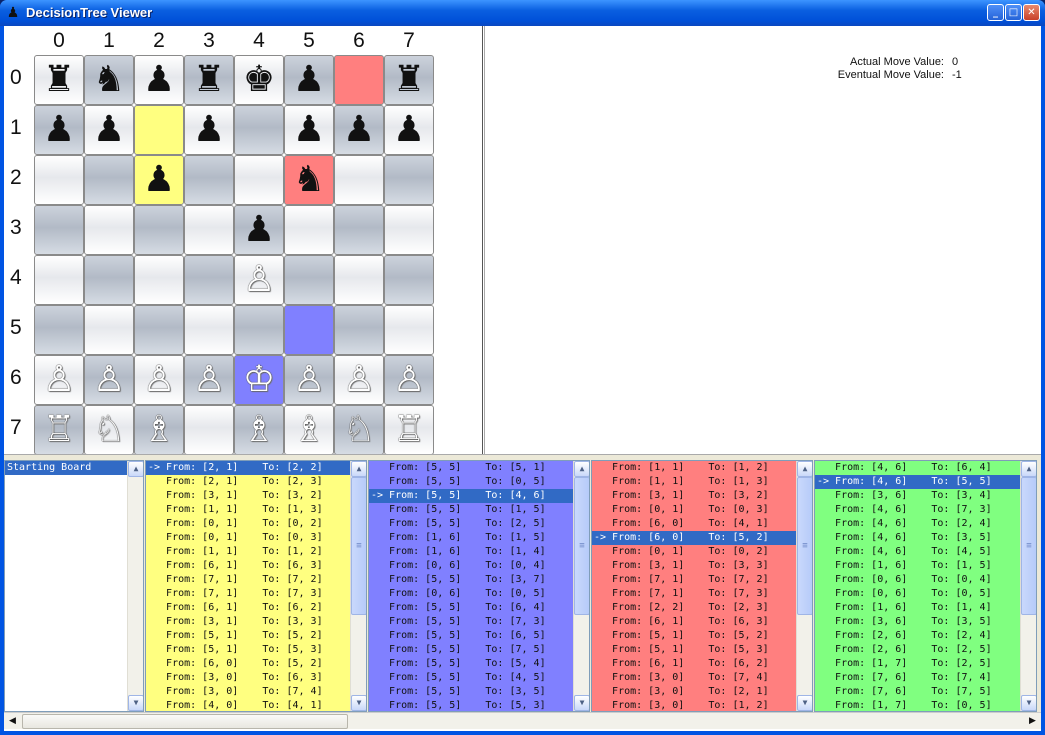 Image resolution: width=1045 pixels, height=735 pixels. I want to click on black-king-icon: ♚, so click(259, 80).